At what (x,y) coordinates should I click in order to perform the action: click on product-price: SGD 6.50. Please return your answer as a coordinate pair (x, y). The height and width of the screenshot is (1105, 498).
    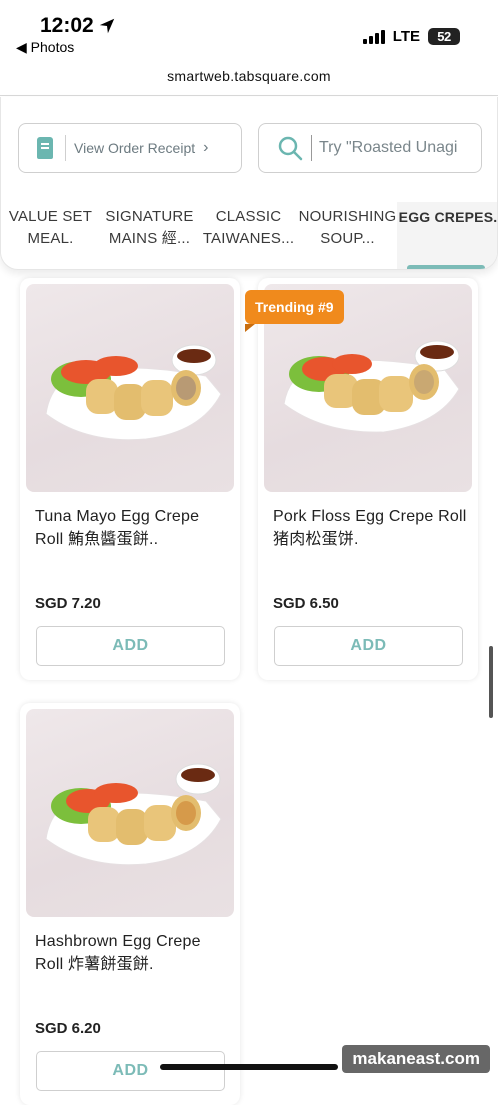
    Looking at the image, I should click on (306, 603).